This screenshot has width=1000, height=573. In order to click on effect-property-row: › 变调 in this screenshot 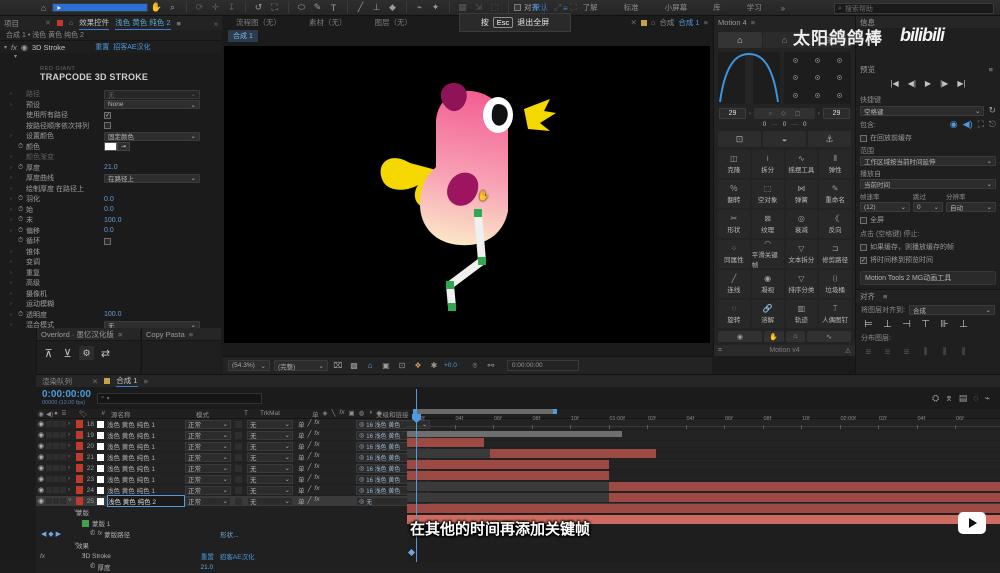, I will do `click(111, 262)`.